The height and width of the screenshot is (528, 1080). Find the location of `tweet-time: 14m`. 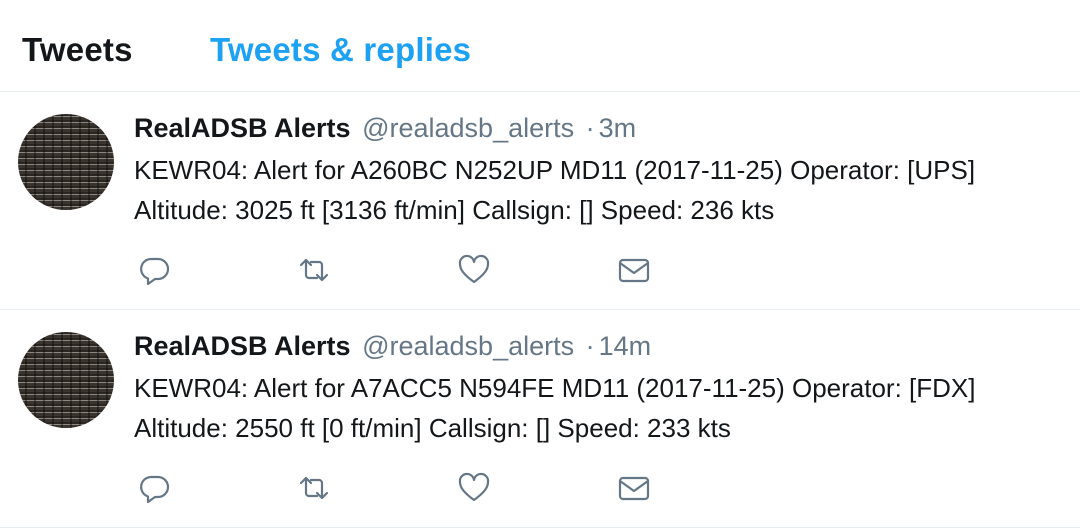

tweet-time: 14m is located at coordinates (625, 346).